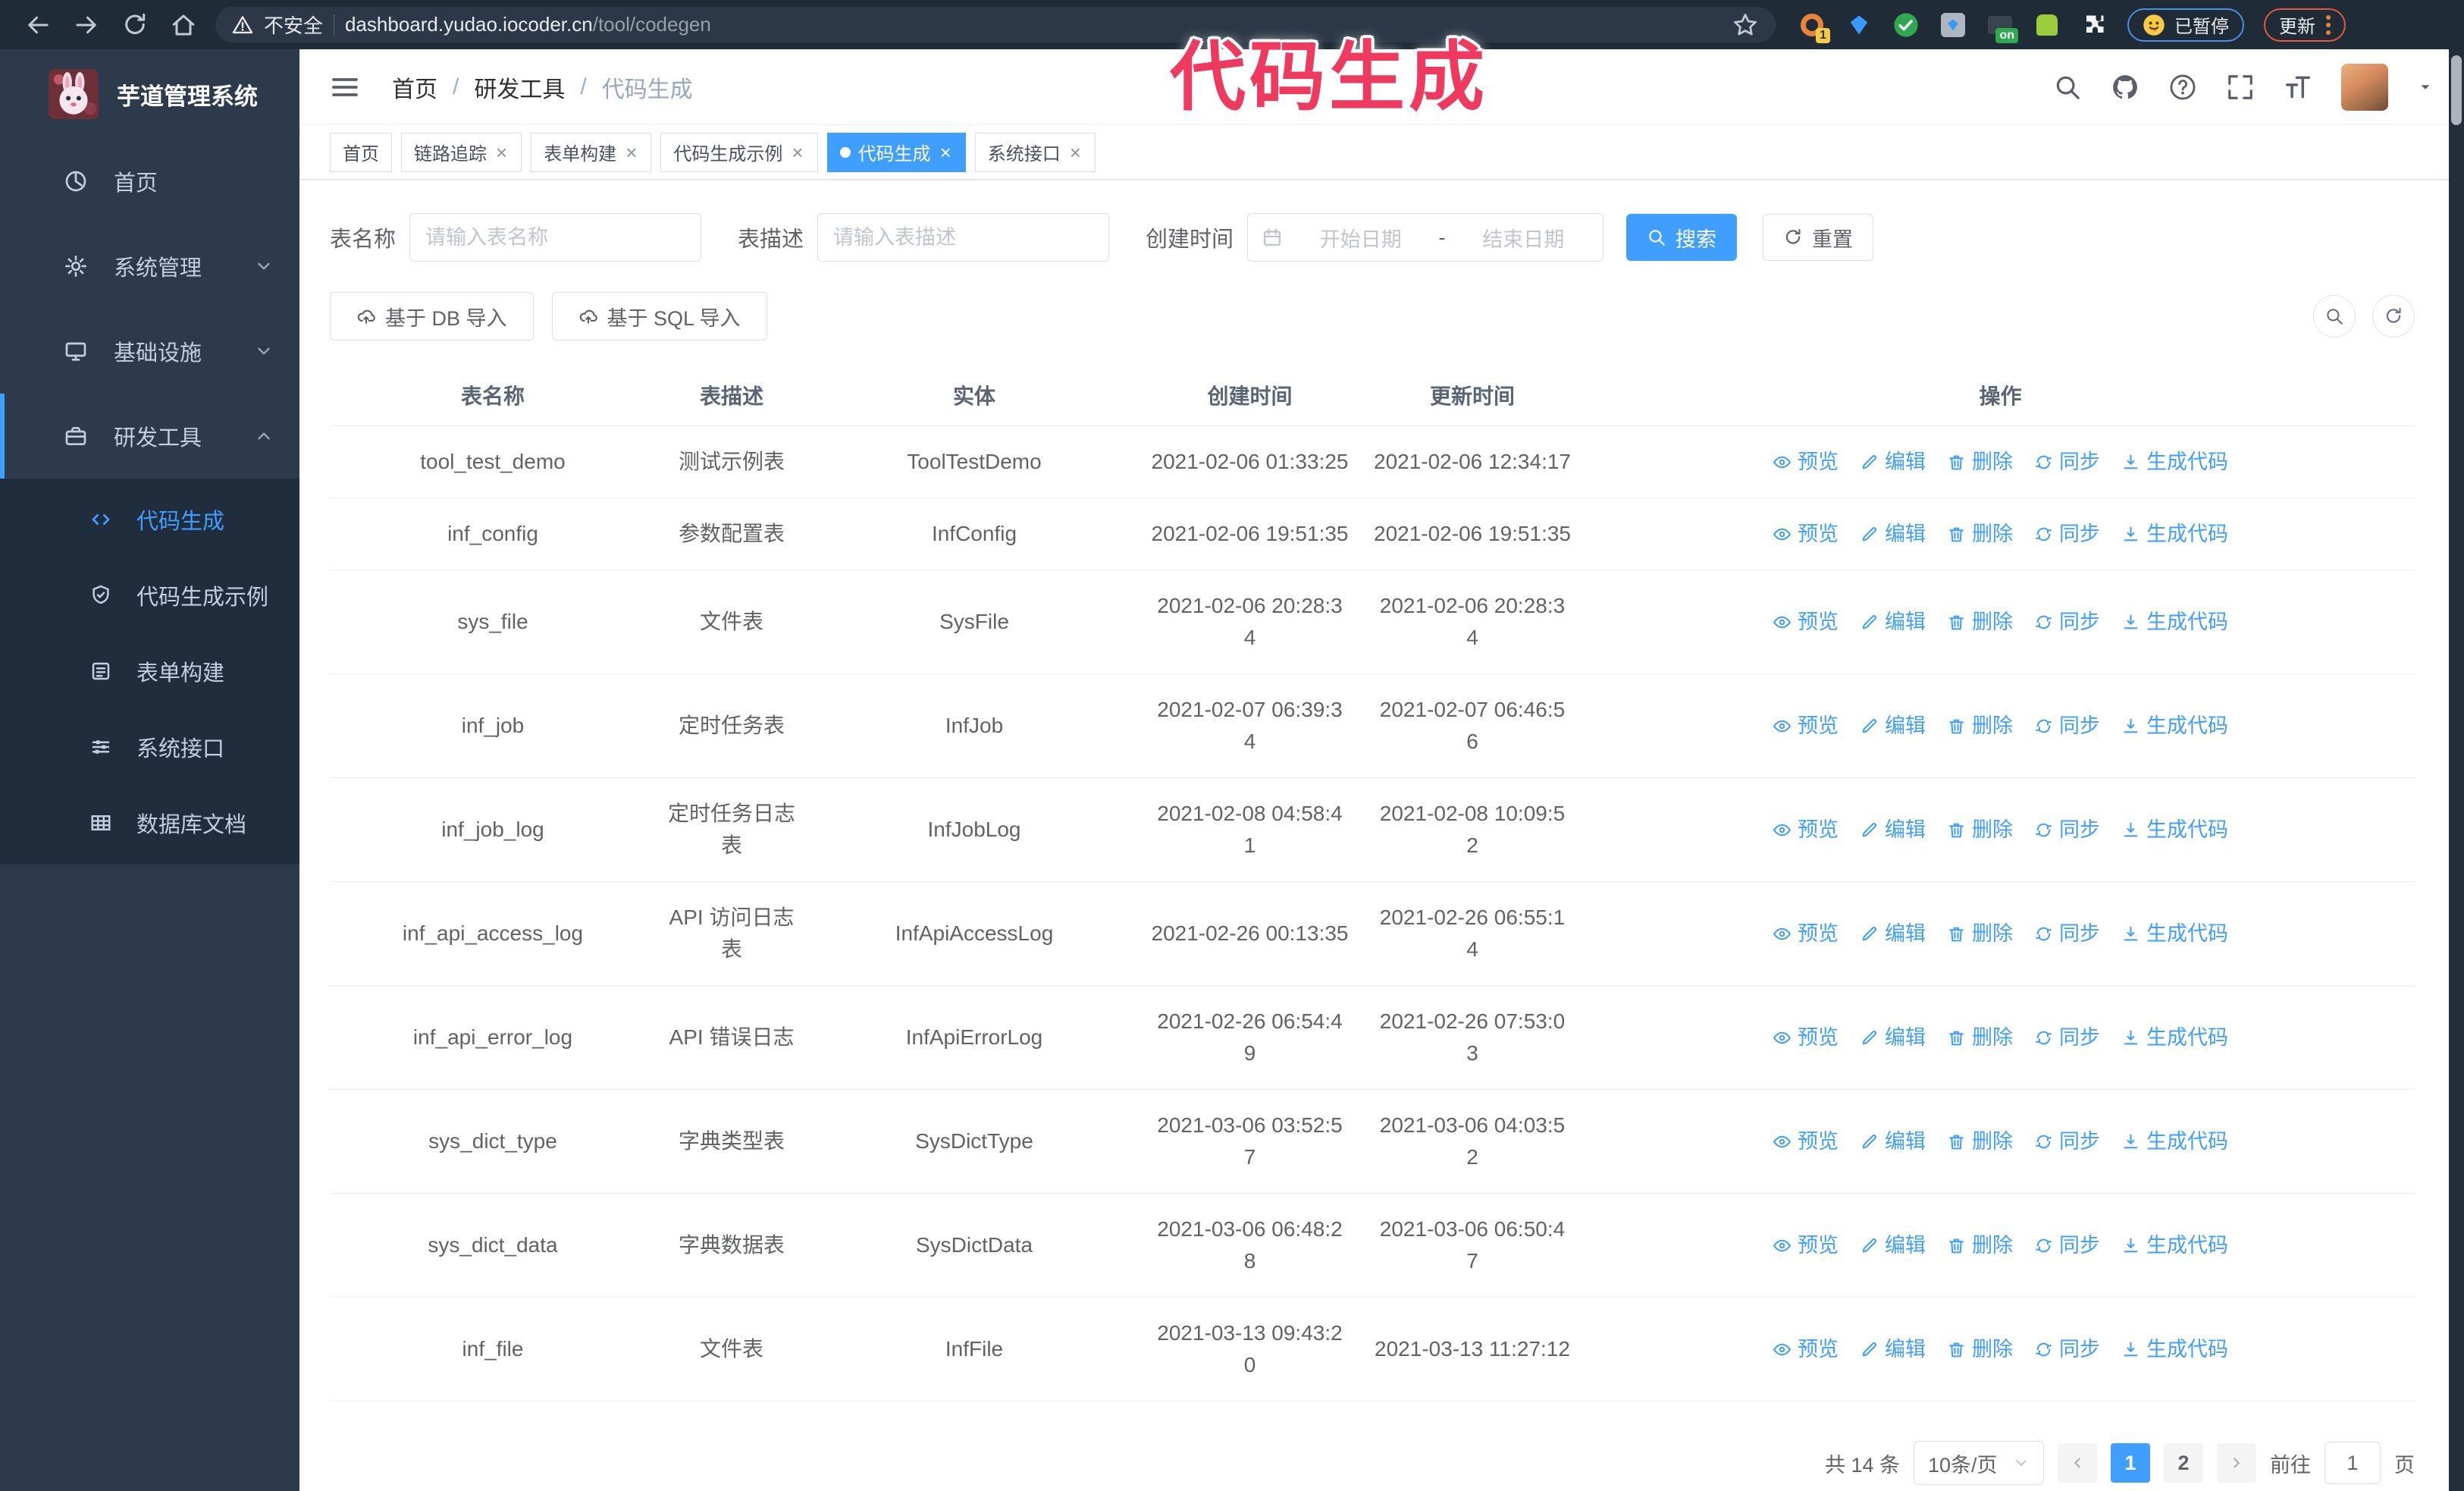  What do you see at coordinates (150, 671) in the screenshot?
I see `sidebar-item-form-builder: 表单构建` at bounding box center [150, 671].